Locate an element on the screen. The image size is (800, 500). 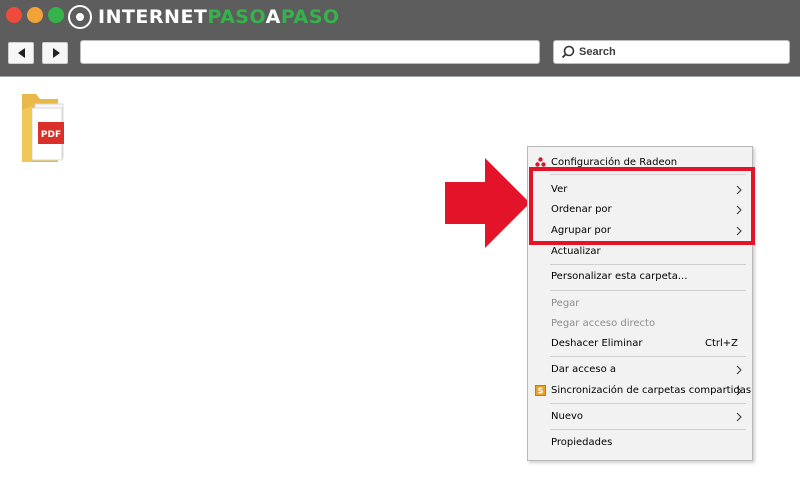
menu-item-pegar: Pegar is located at coordinates (565, 303).